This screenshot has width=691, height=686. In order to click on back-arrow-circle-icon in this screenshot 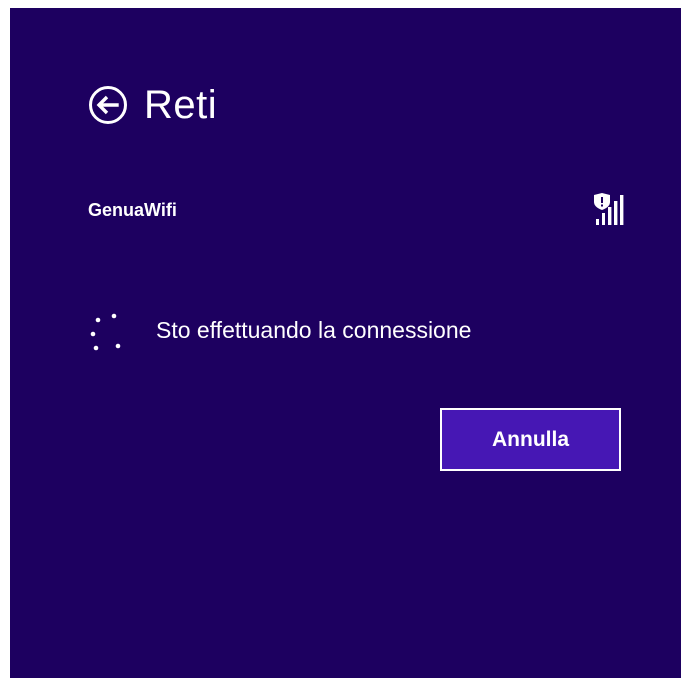, I will do `click(108, 105)`.